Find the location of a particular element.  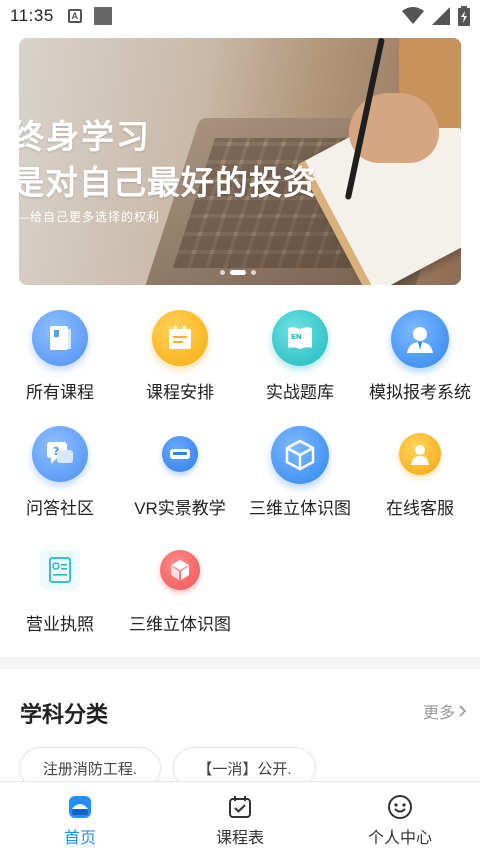

grid-item-vr-teaching: VR实景教学 is located at coordinates (180, 472).